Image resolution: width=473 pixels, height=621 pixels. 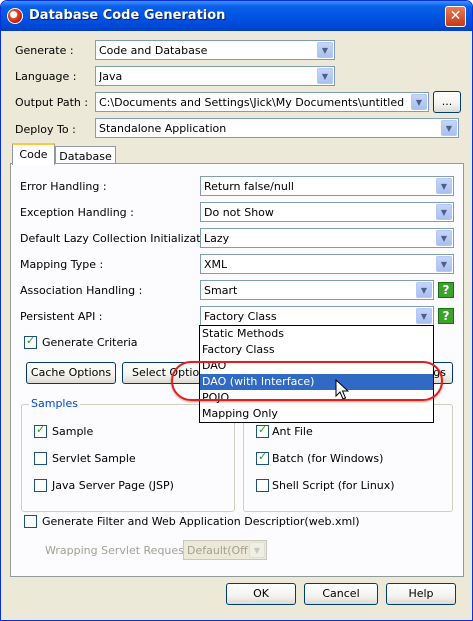 I want to click on association-handling-label: Association Handling :, so click(x=81, y=290).